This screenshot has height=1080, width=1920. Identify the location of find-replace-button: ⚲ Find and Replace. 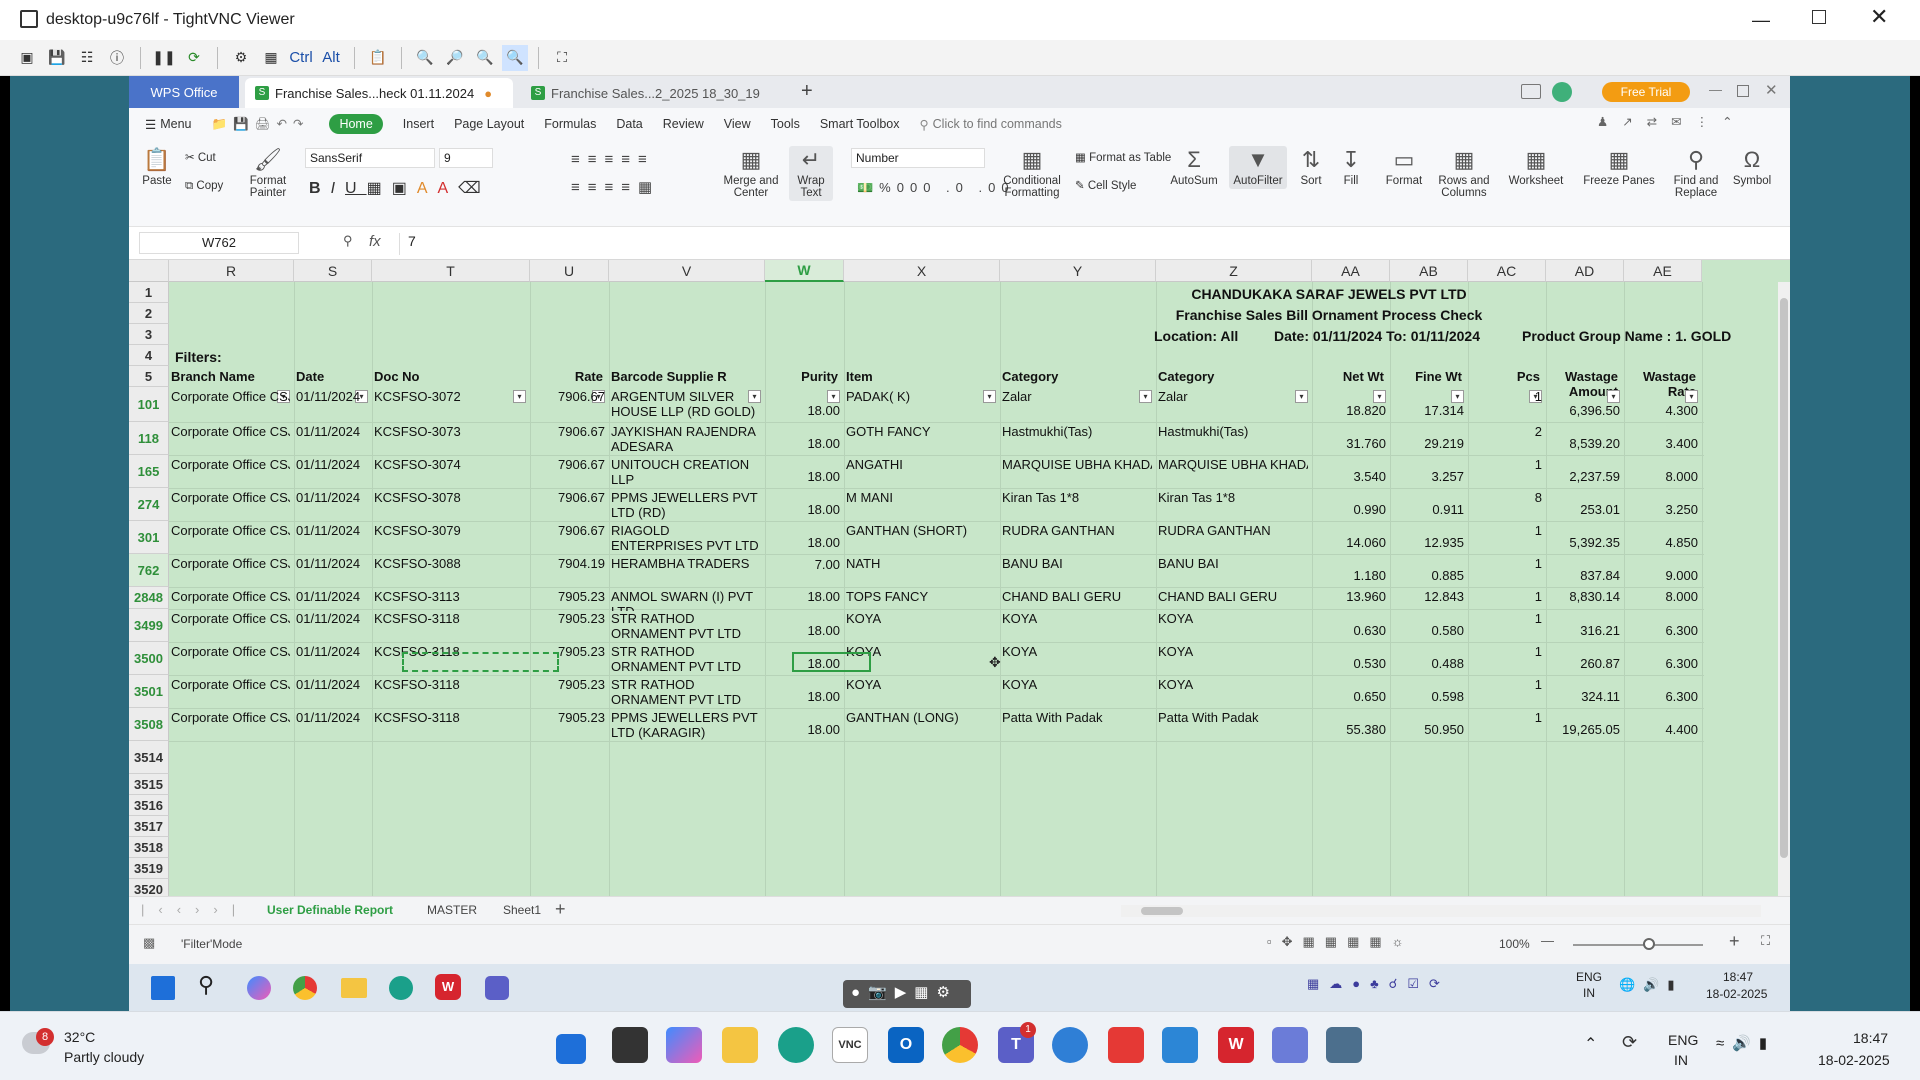
(1696, 174).